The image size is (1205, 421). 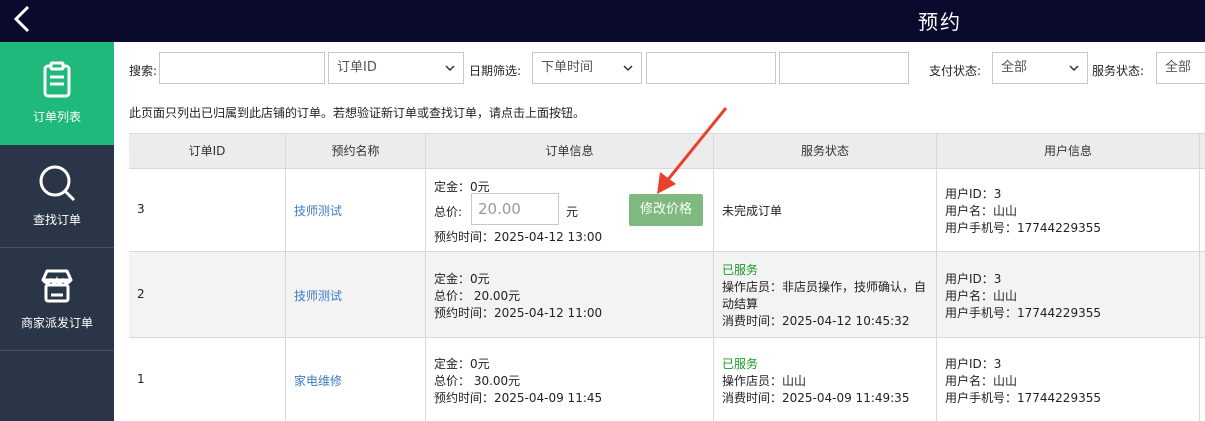 What do you see at coordinates (56, 117) in the screenshot?
I see `sidebar-item-label: 订单列表` at bounding box center [56, 117].